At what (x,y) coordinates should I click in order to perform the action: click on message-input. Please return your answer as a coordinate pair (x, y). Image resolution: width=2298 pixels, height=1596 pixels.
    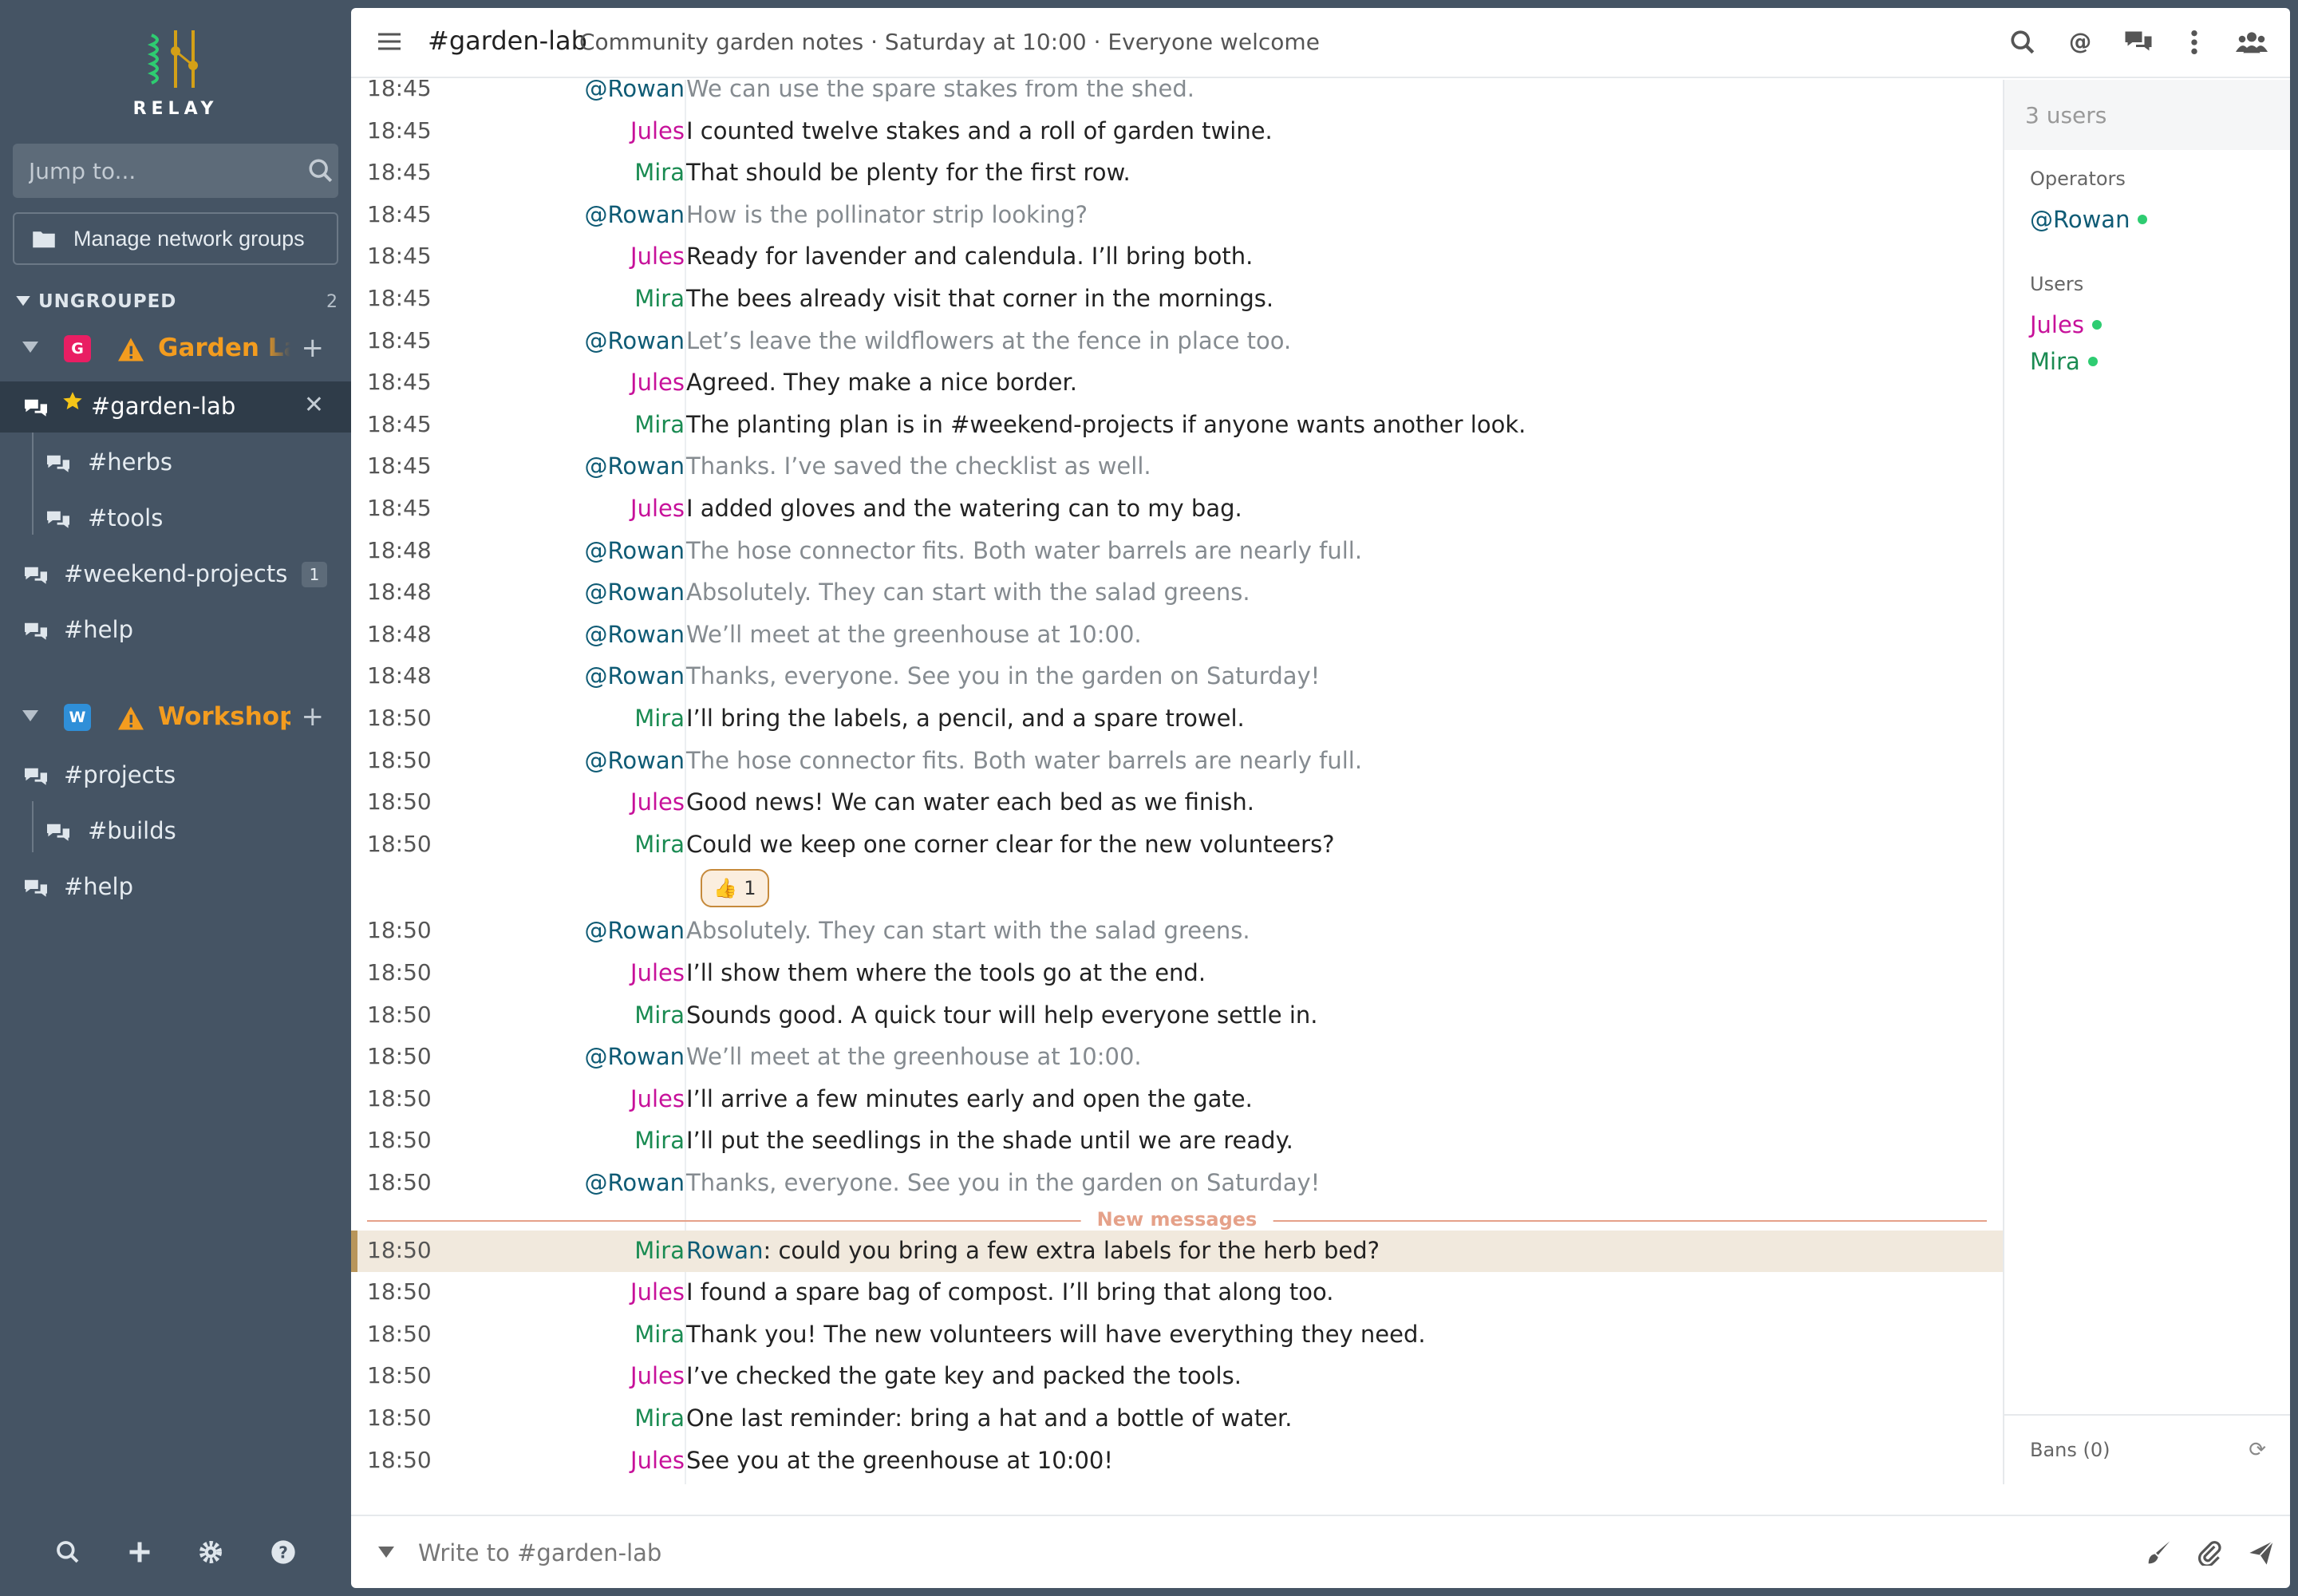
    Looking at the image, I should click on (1256, 1553).